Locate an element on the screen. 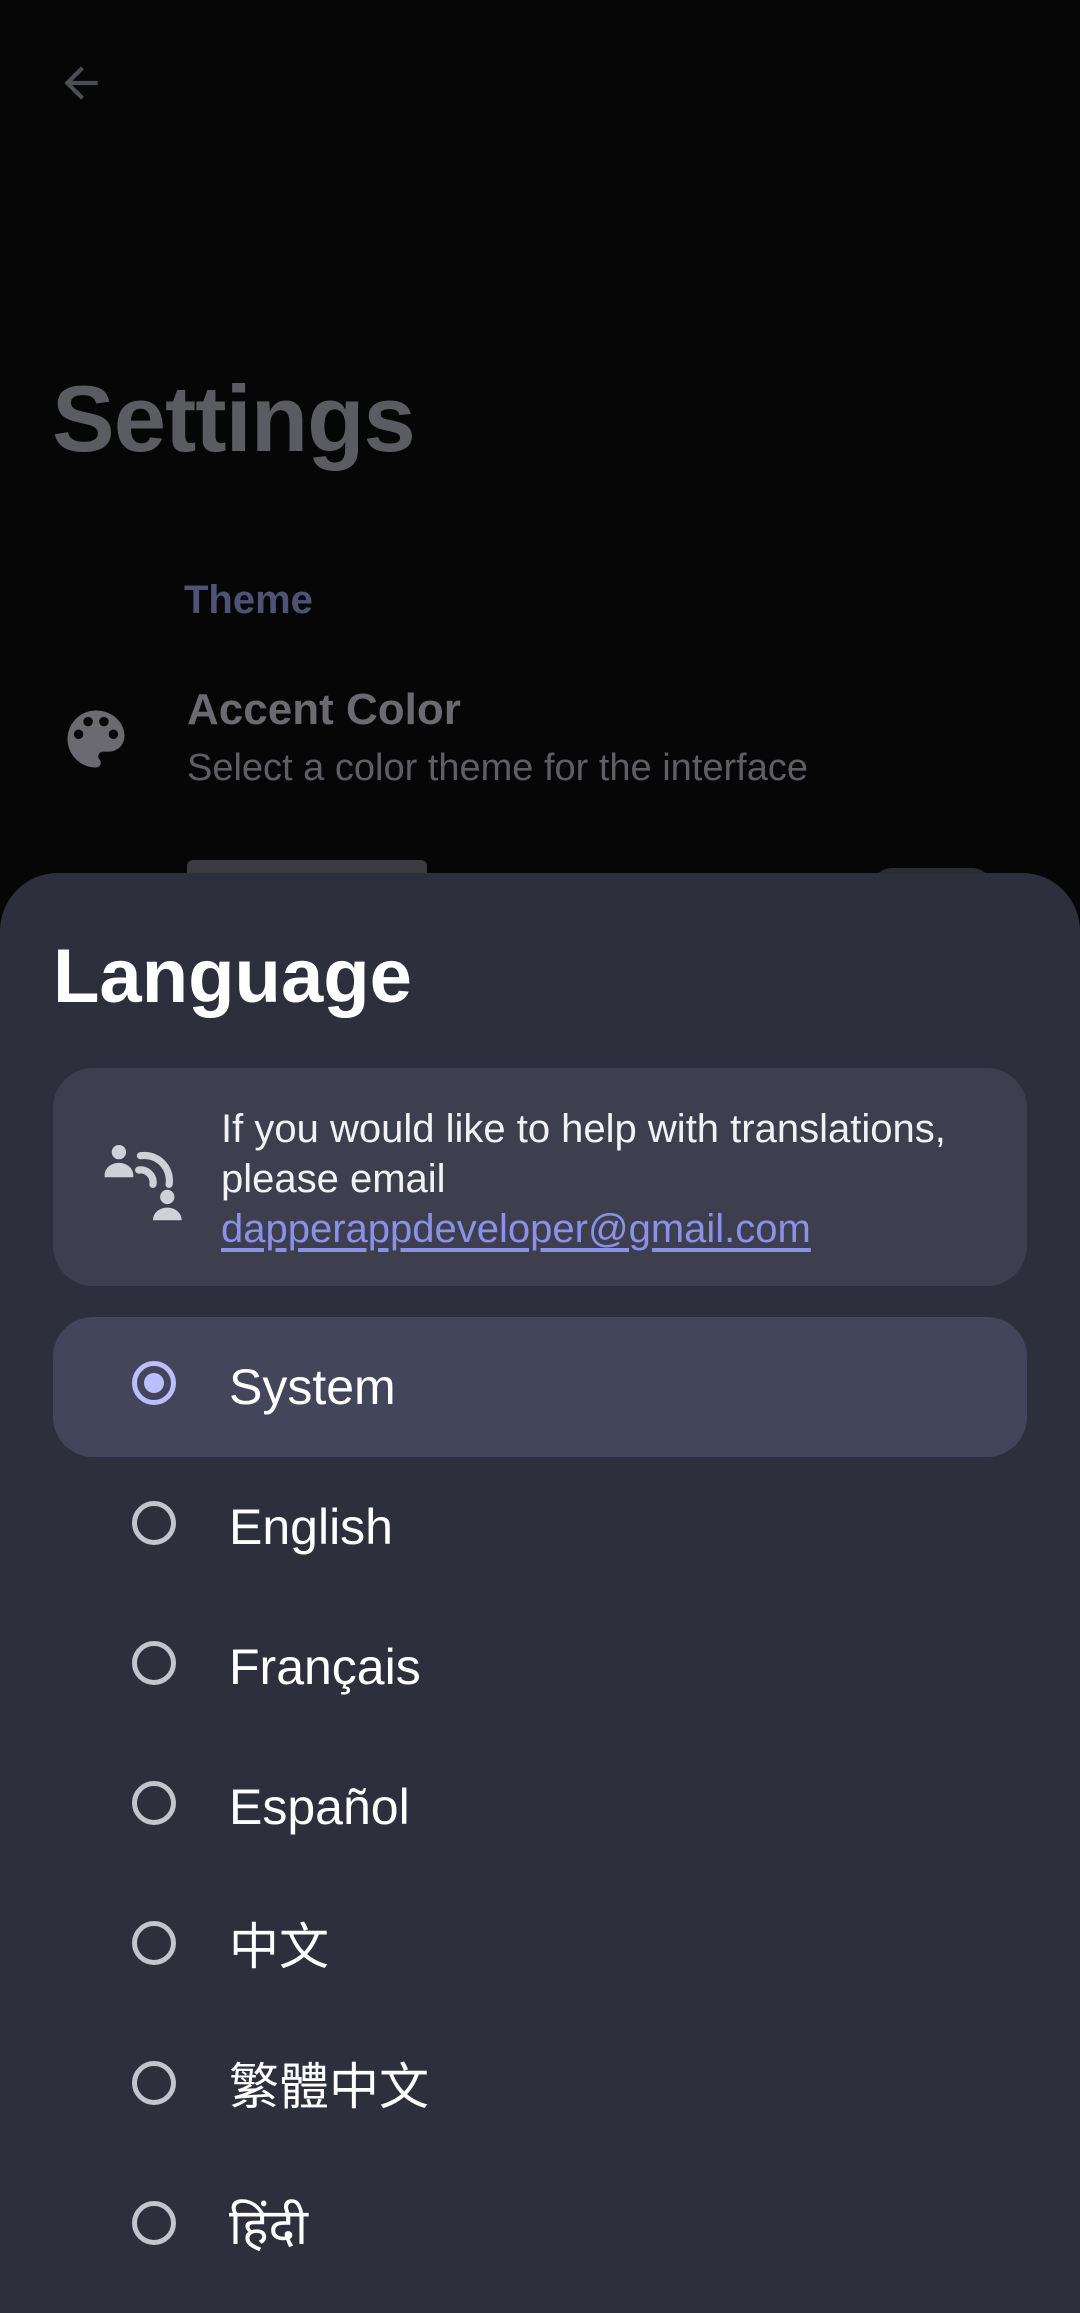 Image resolution: width=1080 pixels, height=2313 pixels. palette-icon is located at coordinates (96, 739).